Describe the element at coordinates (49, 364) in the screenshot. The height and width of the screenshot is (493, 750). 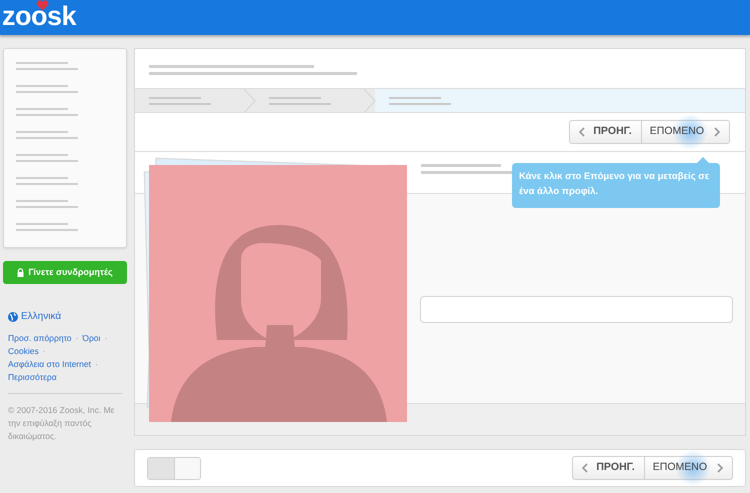
I see `footer-link: Ασφάλεια στο Internet` at that location.